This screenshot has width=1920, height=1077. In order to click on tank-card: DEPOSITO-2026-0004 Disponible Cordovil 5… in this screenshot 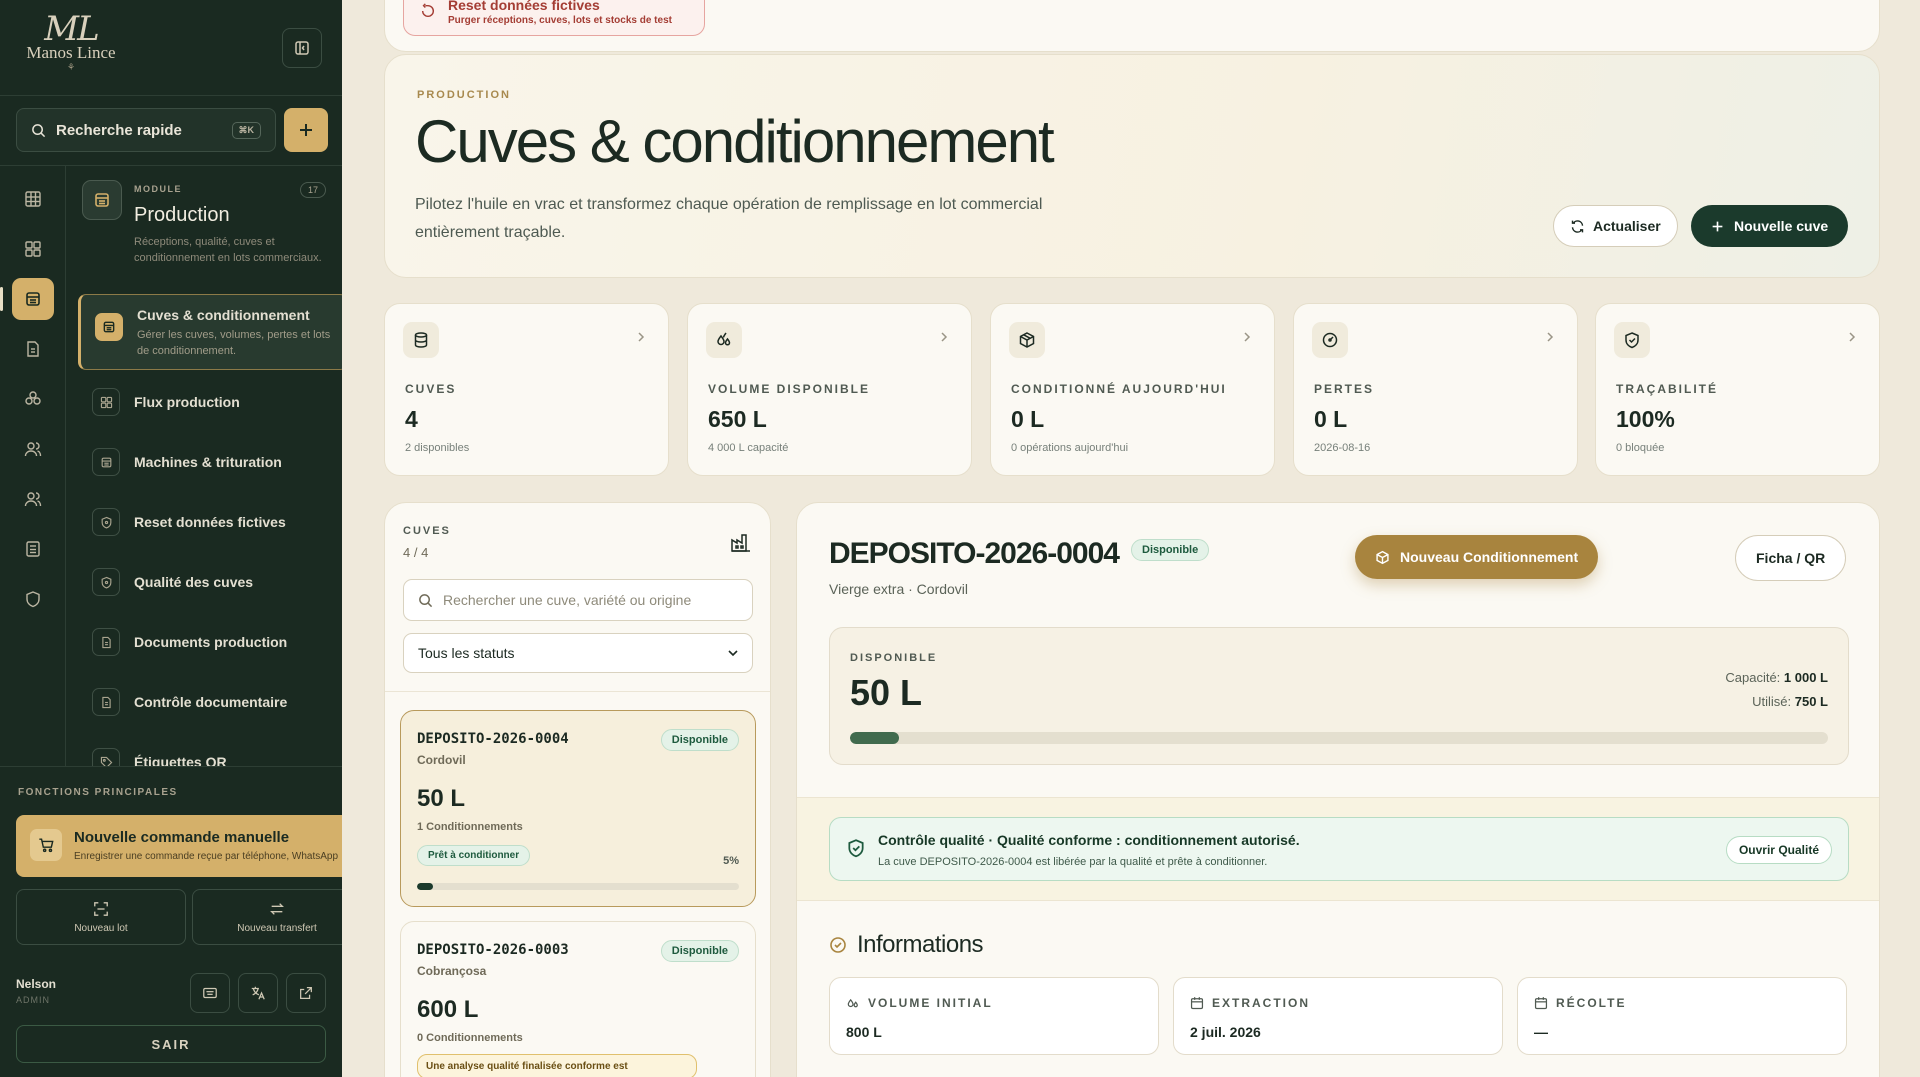, I will do `click(578, 808)`.